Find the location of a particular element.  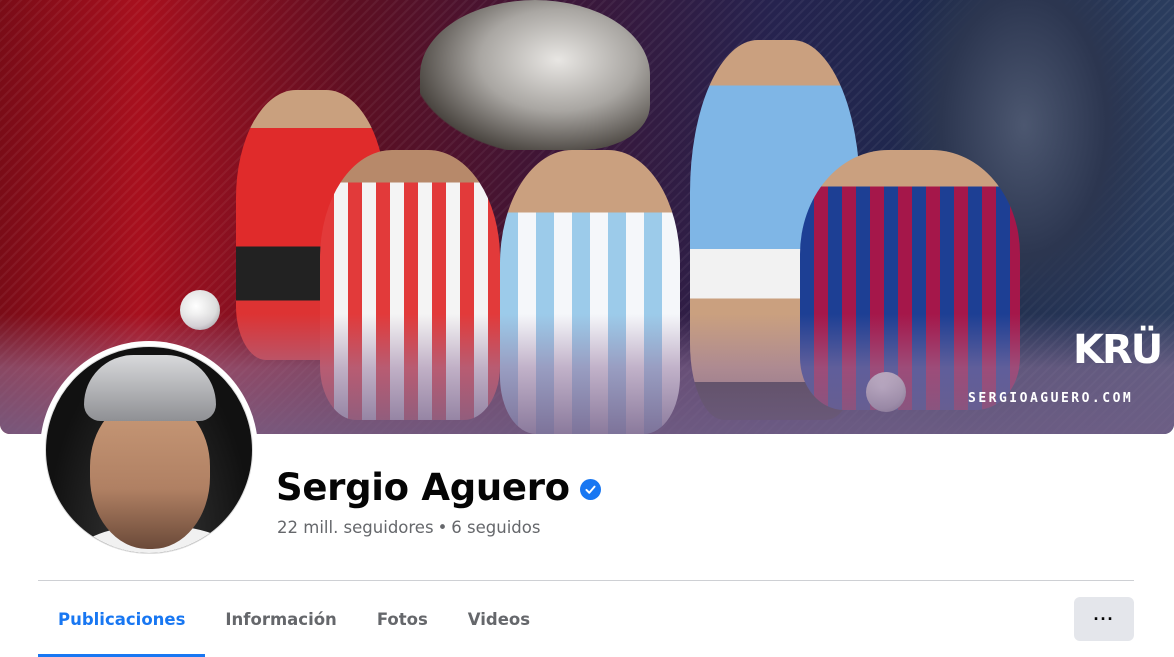

avatar-image is located at coordinates (149, 450).